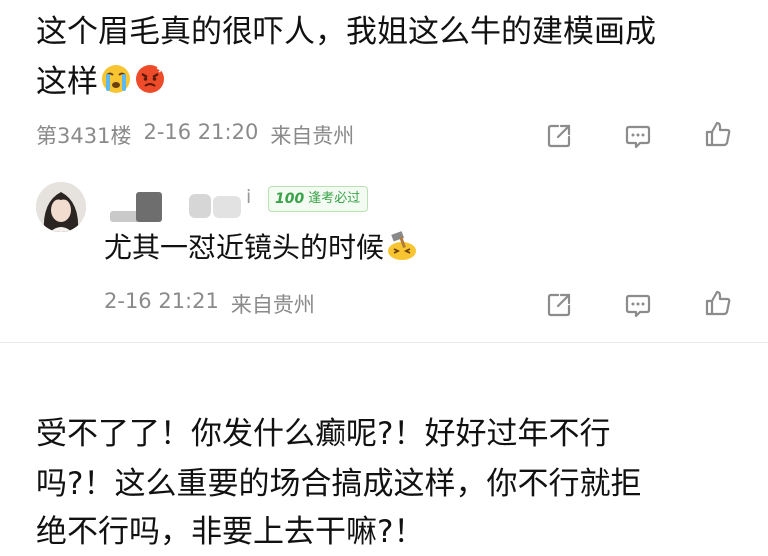 Image resolution: width=768 pixels, height=556 pixels. Describe the element at coordinates (290, 199) in the screenshot. I see `badge-number: 100` at that location.